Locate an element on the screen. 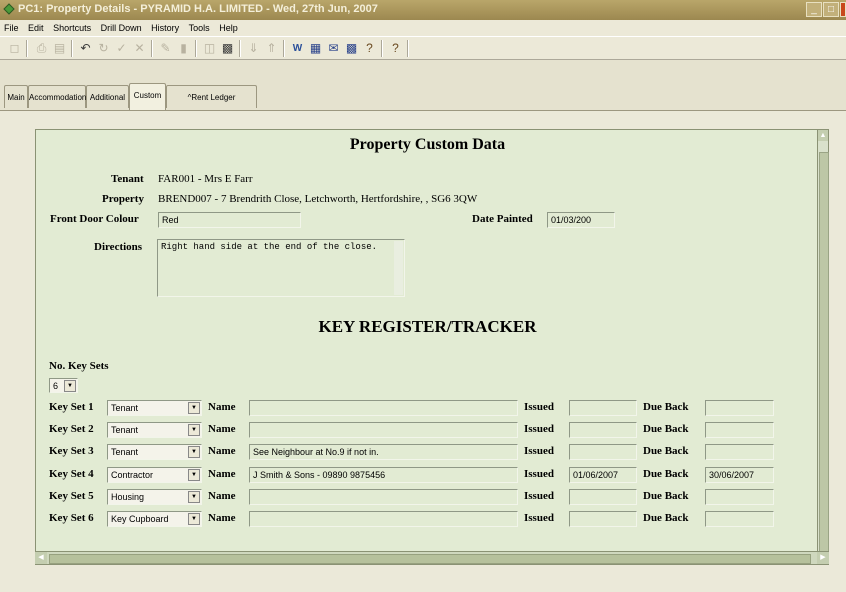  no-key-sets-select: 6 ▼ is located at coordinates (63, 385).